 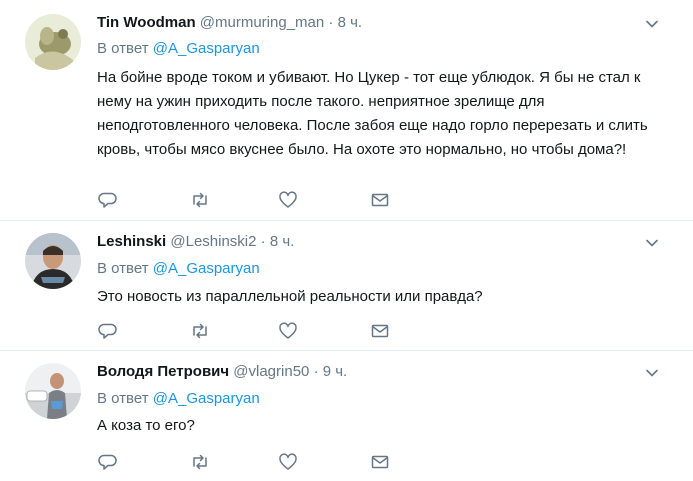 What do you see at coordinates (131, 241) in the screenshot?
I see `author-name: Leshinski` at bounding box center [131, 241].